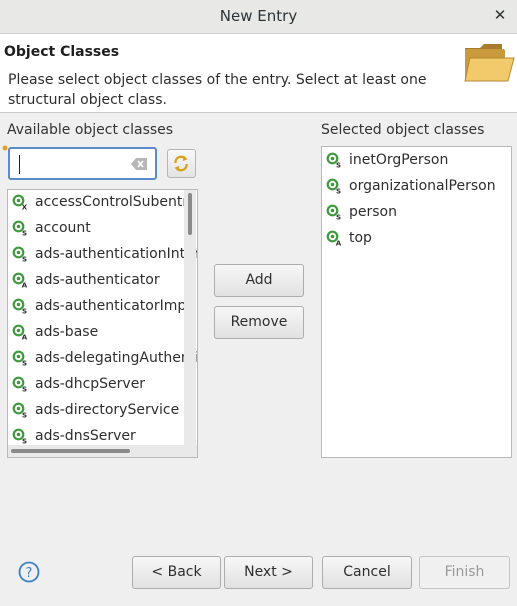 This screenshot has height=606, width=517. I want to click on list-item-label: person, so click(373, 212).